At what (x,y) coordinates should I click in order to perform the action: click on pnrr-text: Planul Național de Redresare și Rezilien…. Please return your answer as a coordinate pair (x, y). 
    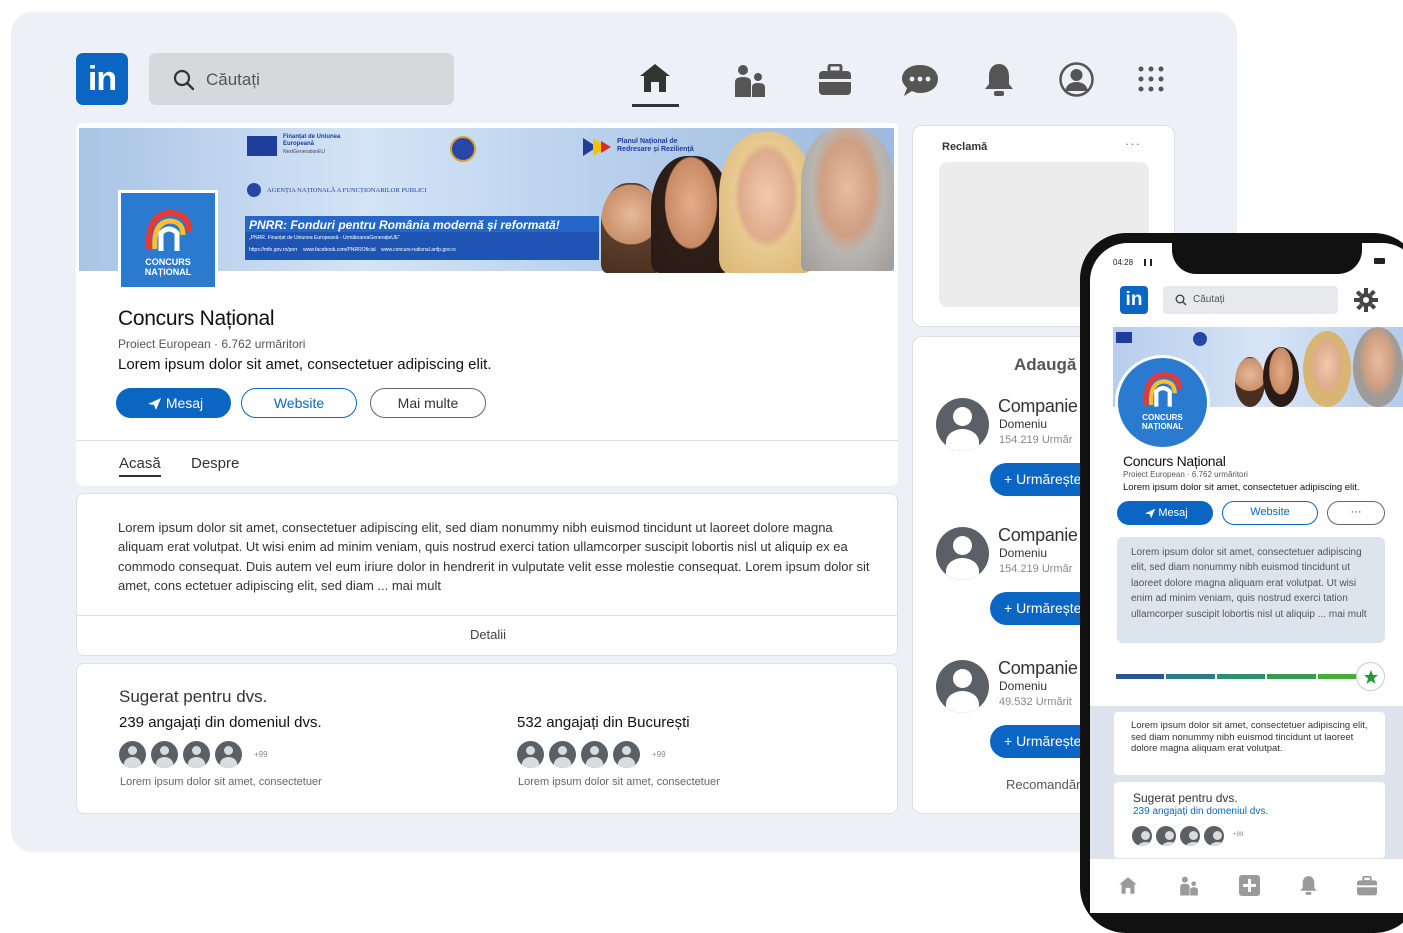
    Looking at the image, I should click on (655, 145).